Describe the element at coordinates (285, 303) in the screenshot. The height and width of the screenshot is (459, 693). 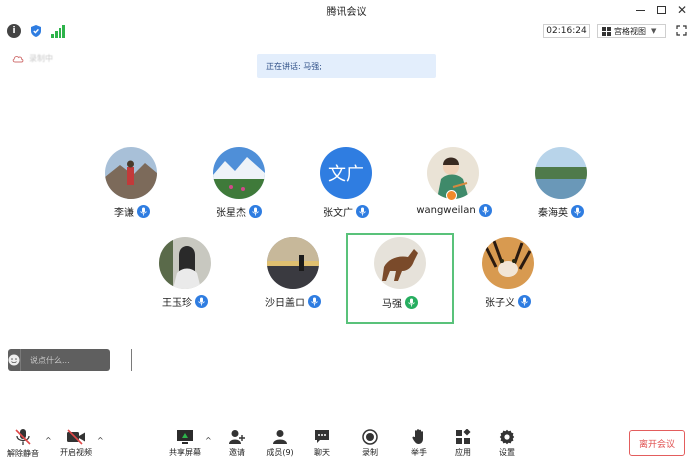
I see `participant-name: 沙日盖ロ` at that location.